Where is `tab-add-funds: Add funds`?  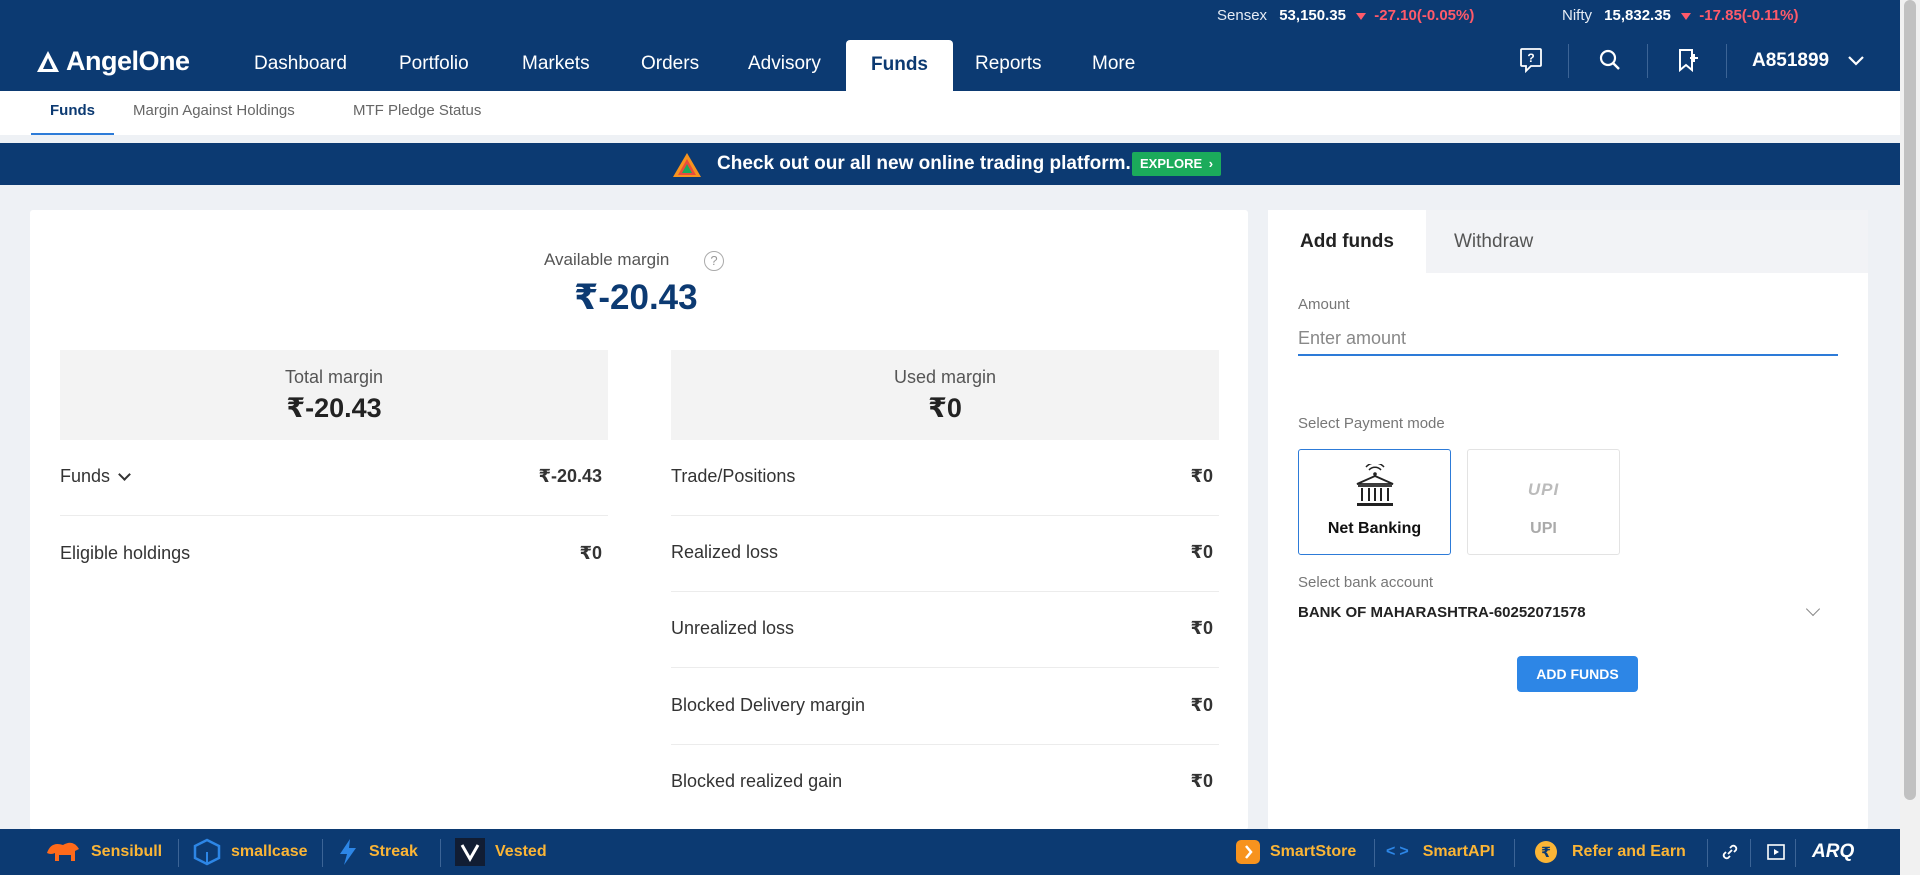 tab-add-funds: Add funds is located at coordinates (1347, 241).